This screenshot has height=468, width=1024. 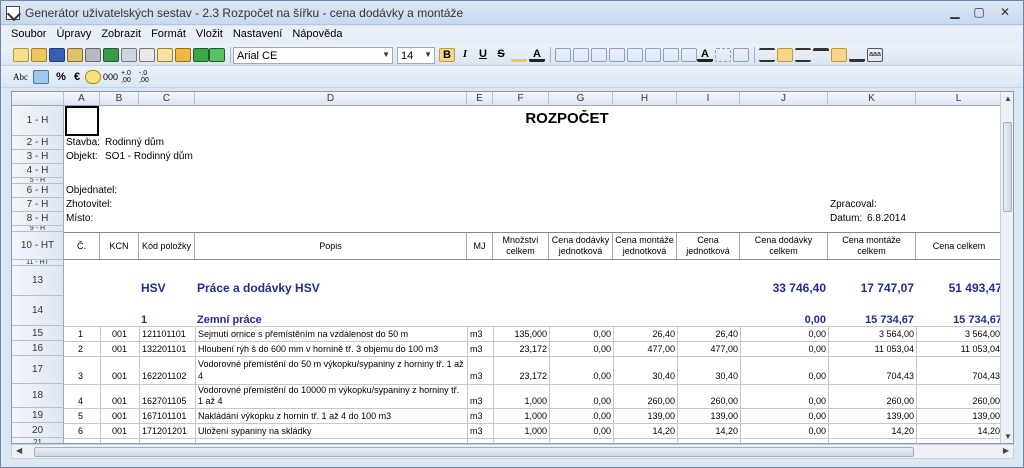 I want to click on row-header: 3 - H, so click(x=38, y=157).